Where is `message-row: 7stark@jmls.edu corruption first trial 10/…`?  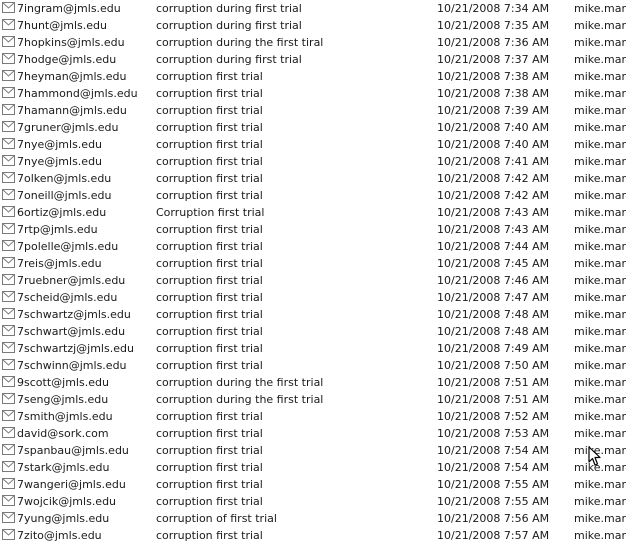 message-row: 7stark@jmls.edu corruption first trial 10/… is located at coordinates (313, 467).